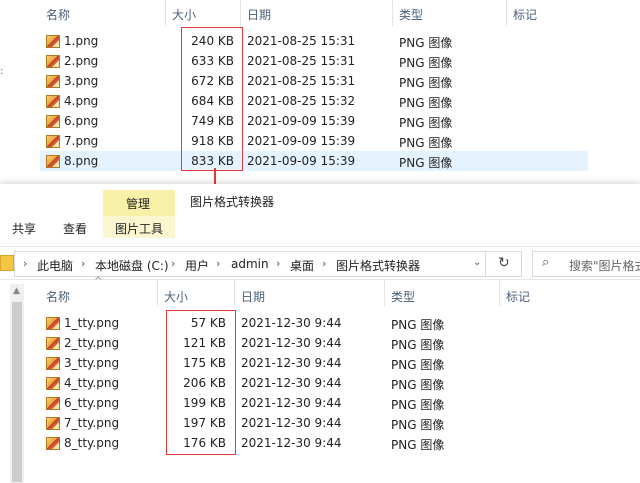 Image resolution: width=640 pixels, height=483 pixels. Describe the element at coordinates (92, 423) in the screenshot. I see `file-name: 7_tty.png` at that location.